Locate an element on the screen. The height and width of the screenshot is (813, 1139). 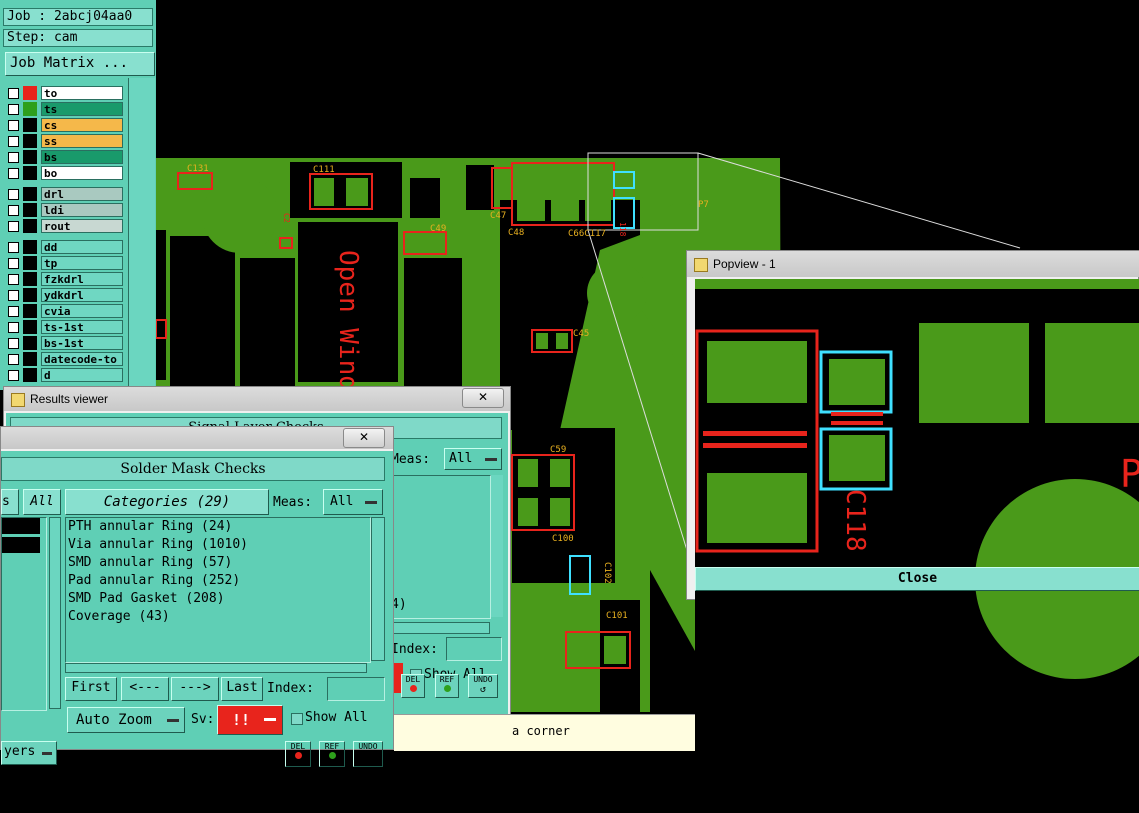
layer-row-ts-1st: ts-1st is located at coordinates (65, 327).